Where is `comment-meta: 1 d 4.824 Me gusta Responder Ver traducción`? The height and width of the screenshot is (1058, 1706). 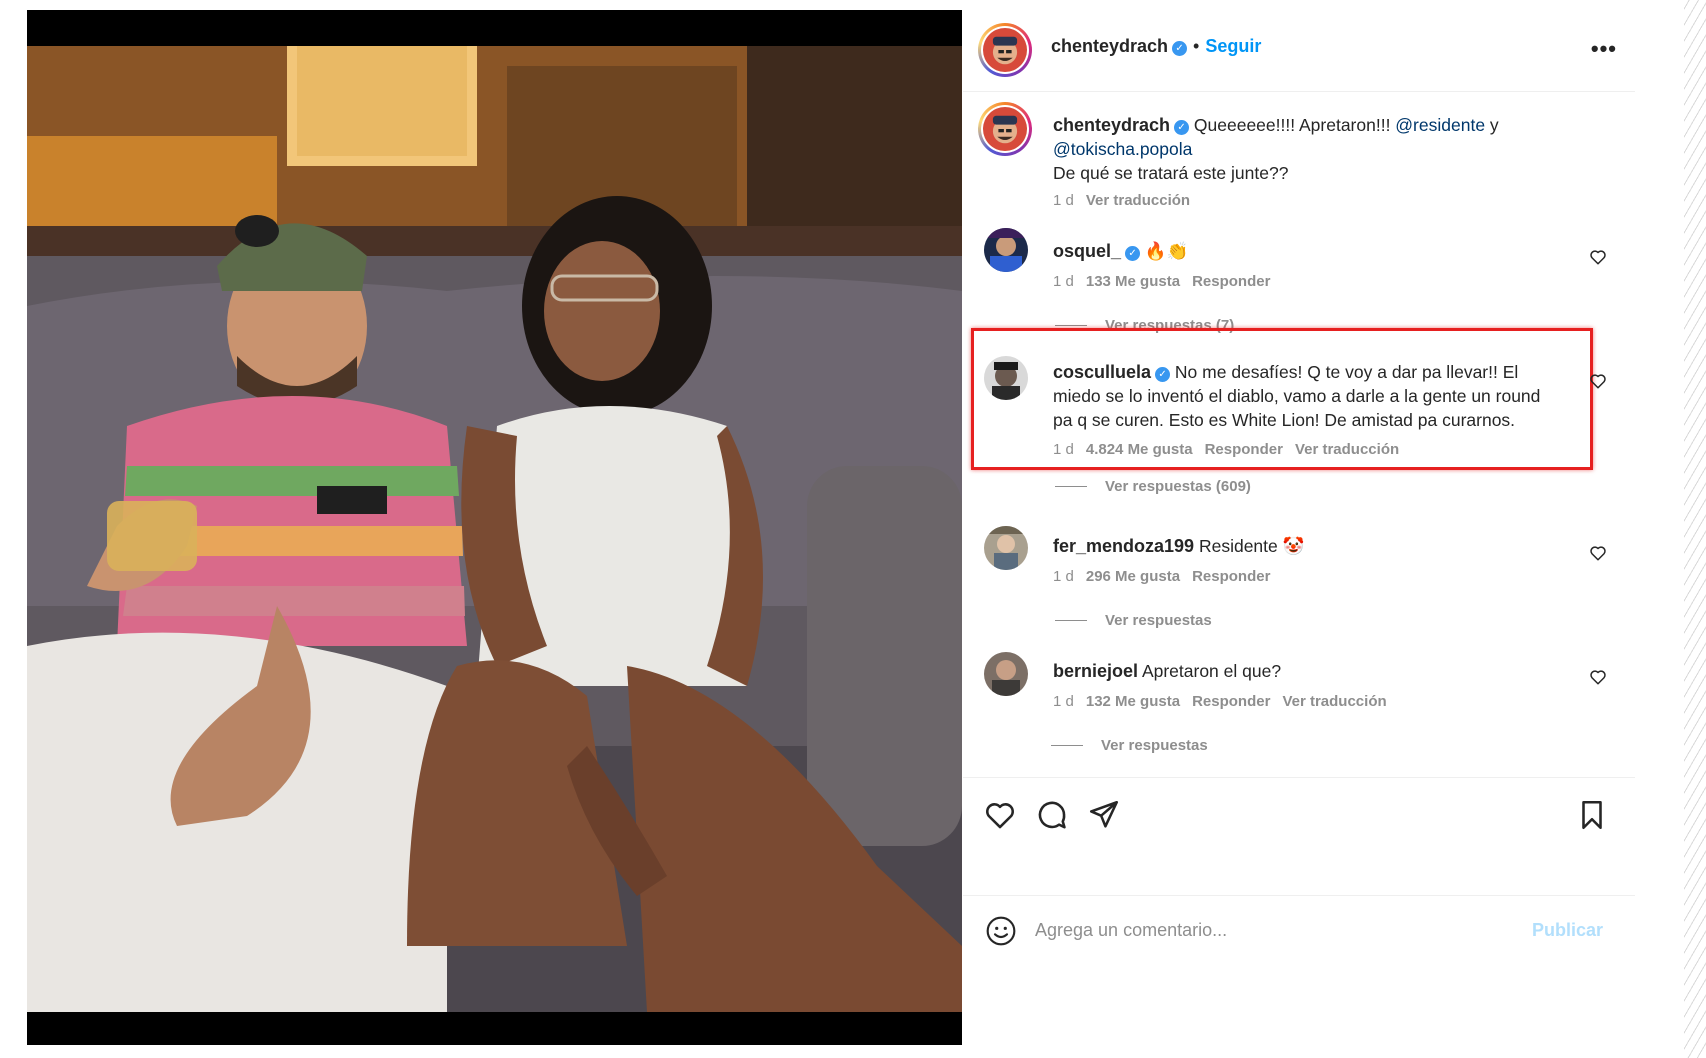 comment-meta: 1 d 4.824 Me gusta Responder Ver traducción is located at coordinates (1232, 449).